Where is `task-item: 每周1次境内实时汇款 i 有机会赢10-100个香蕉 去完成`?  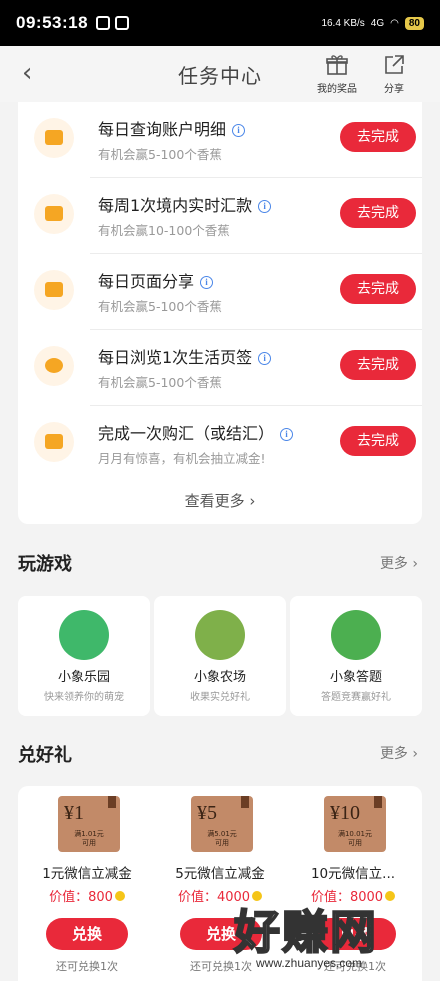
task-item: 每周1次境内实时汇款 i 有机会赢10-100个香蕉 去完成 is located at coordinates (220, 216).